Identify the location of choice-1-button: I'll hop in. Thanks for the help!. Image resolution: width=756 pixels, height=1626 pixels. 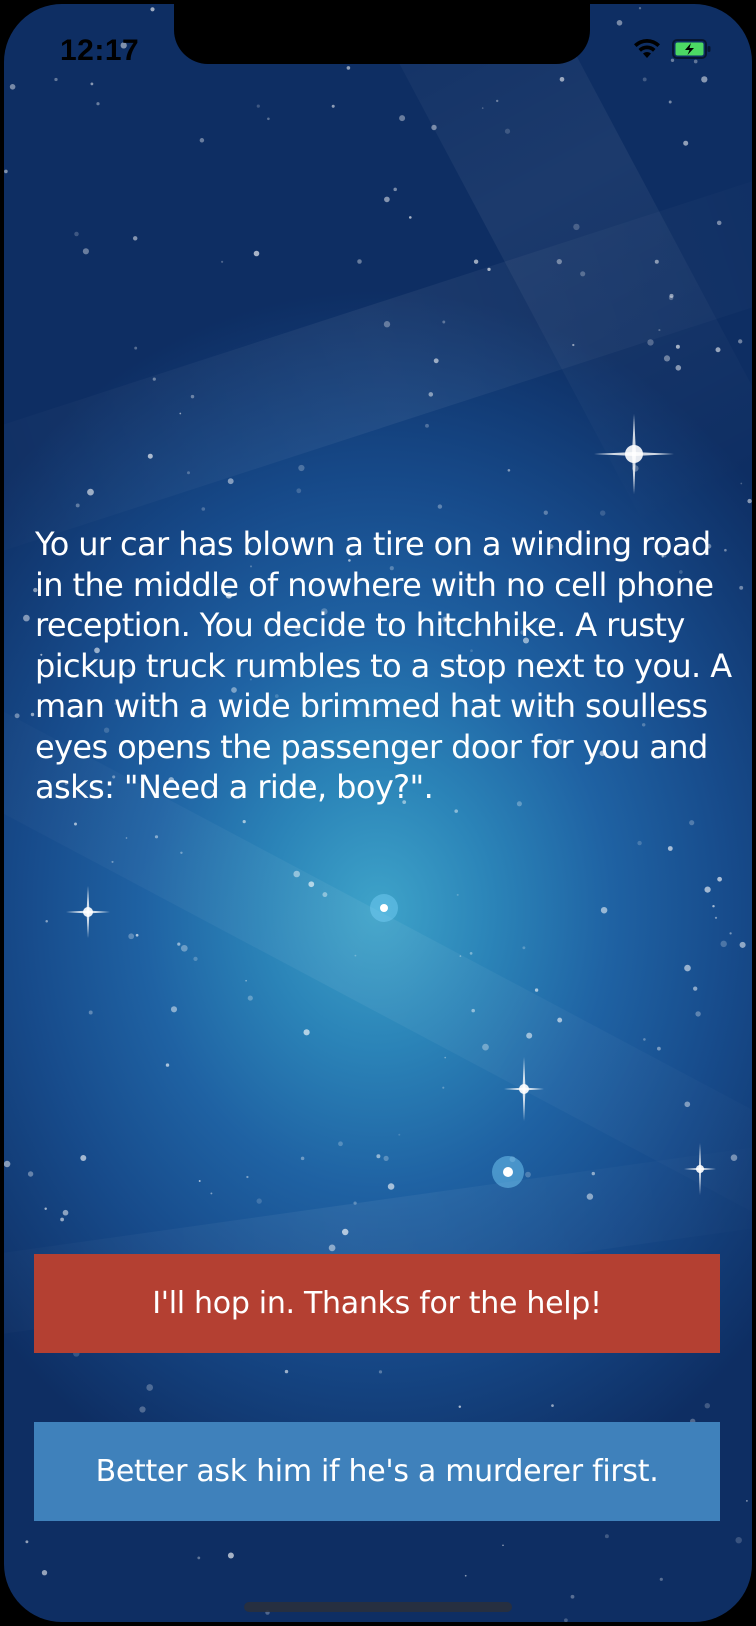
(377, 1303).